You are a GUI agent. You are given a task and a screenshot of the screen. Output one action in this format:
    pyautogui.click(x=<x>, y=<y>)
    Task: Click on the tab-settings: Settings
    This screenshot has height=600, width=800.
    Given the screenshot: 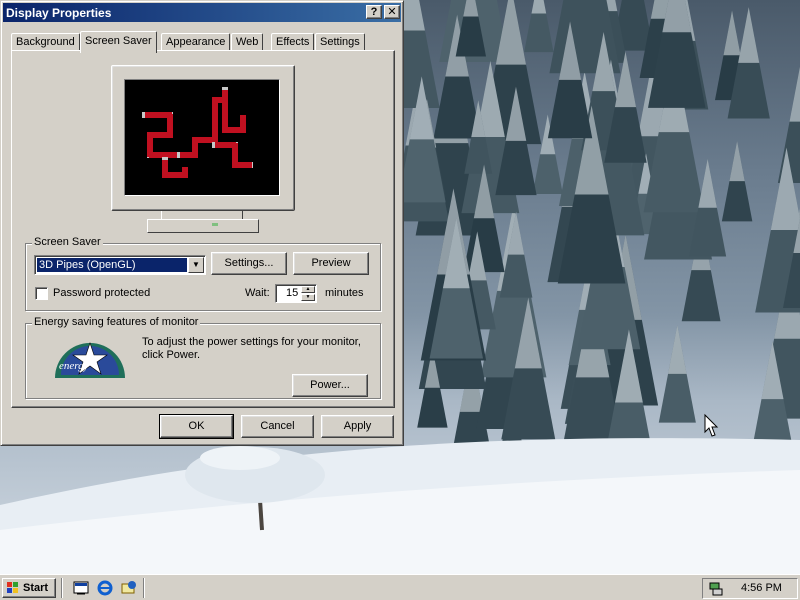 What is the action you would take?
    pyautogui.click(x=340, y=42)
    